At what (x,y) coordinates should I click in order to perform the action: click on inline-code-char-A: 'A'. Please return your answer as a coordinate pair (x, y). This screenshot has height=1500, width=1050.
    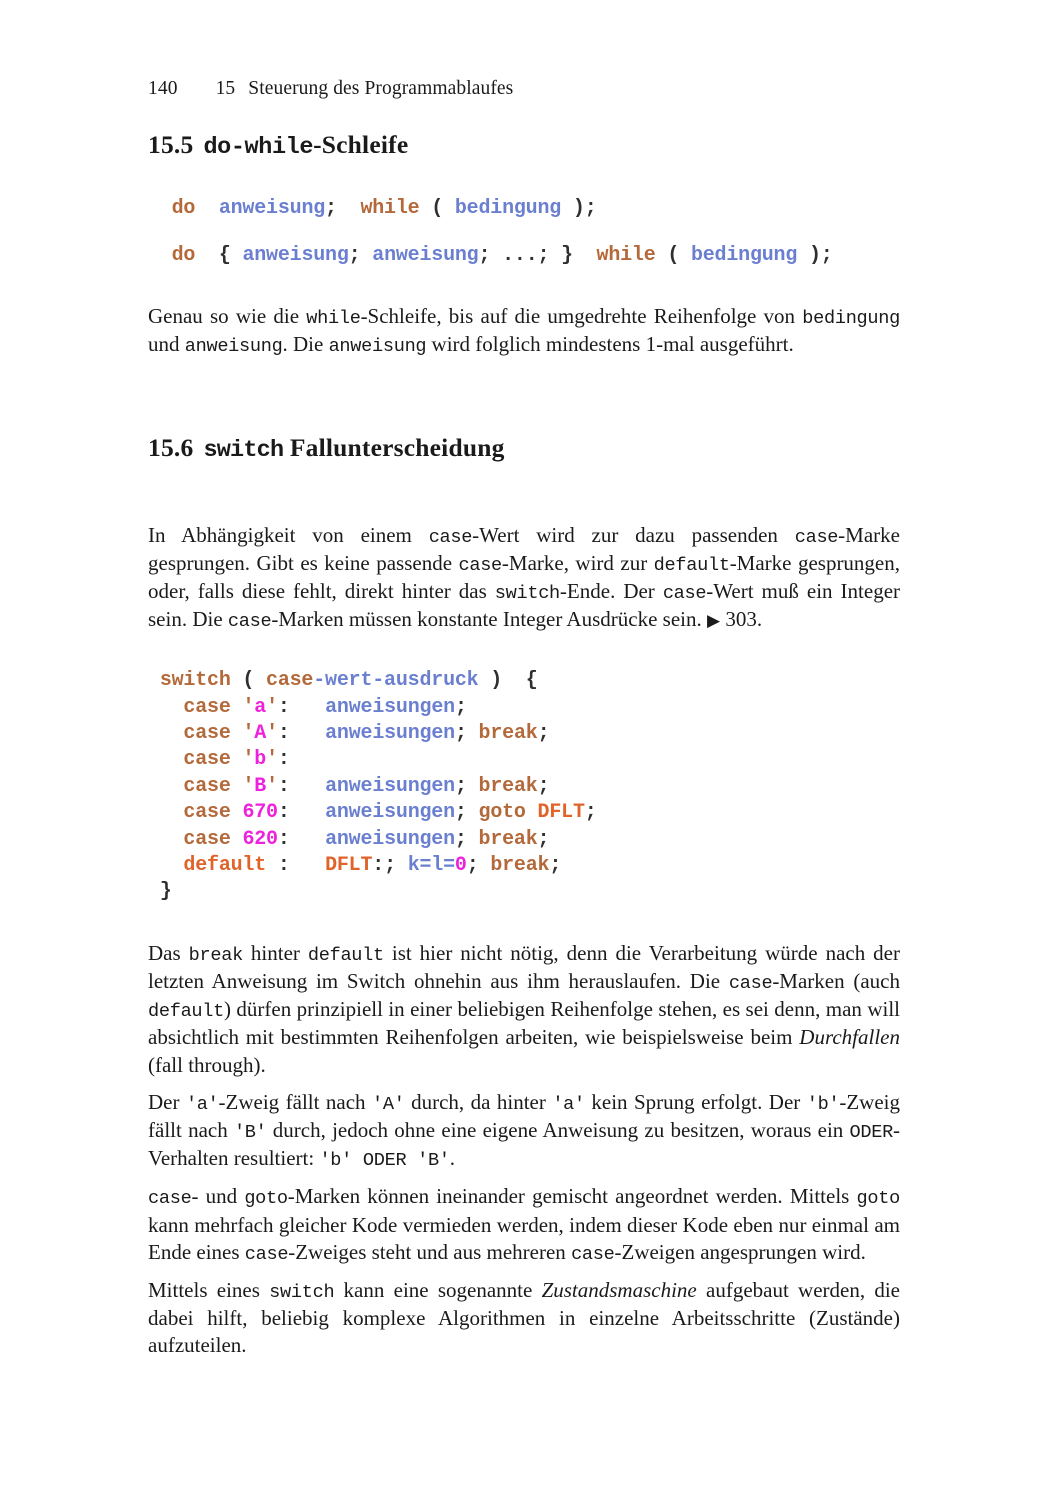
    Looking at the image, I should click on (388, 1104).